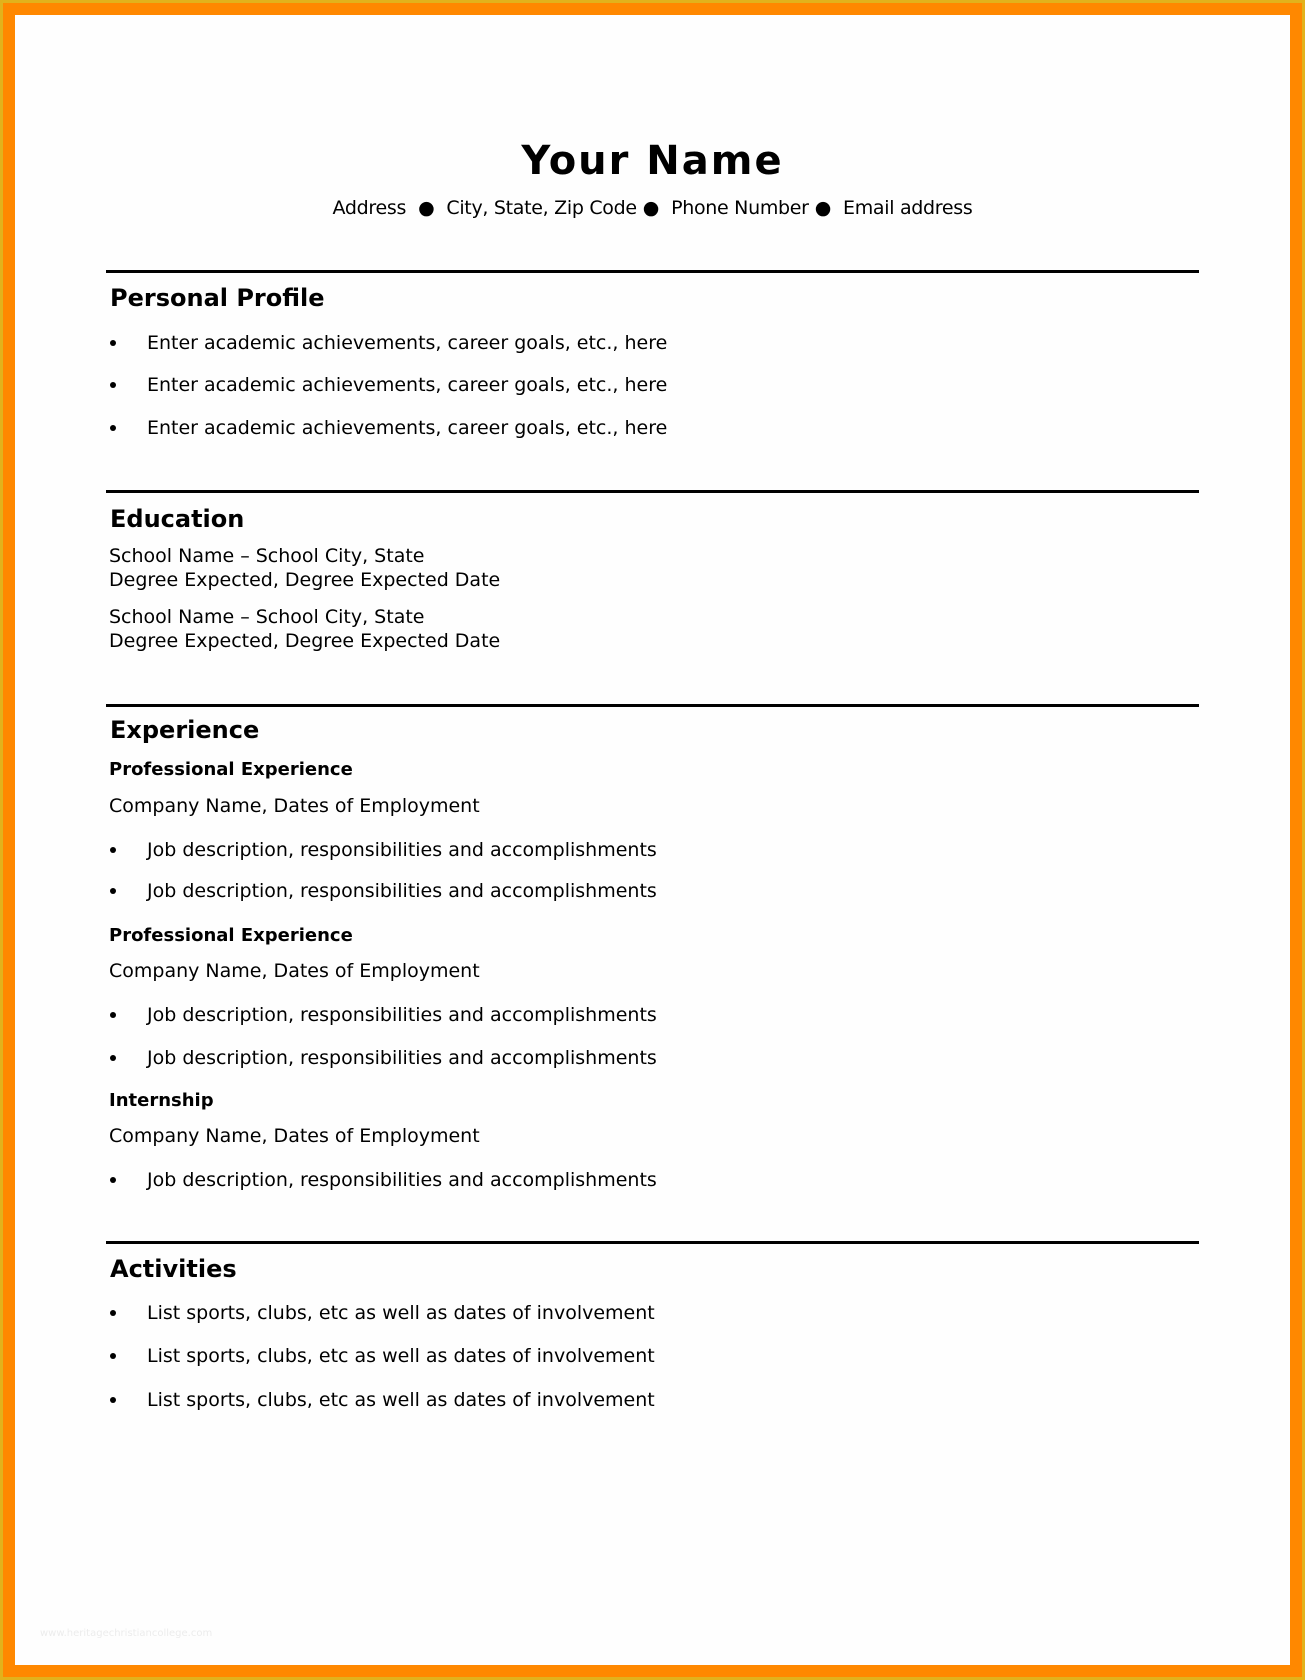 Image resolution: width=1305 pixels, height=1680 pixels. Describe the element at coordinates (177, 519) in the screenshot. I see `section-title-education: Education` at that location.